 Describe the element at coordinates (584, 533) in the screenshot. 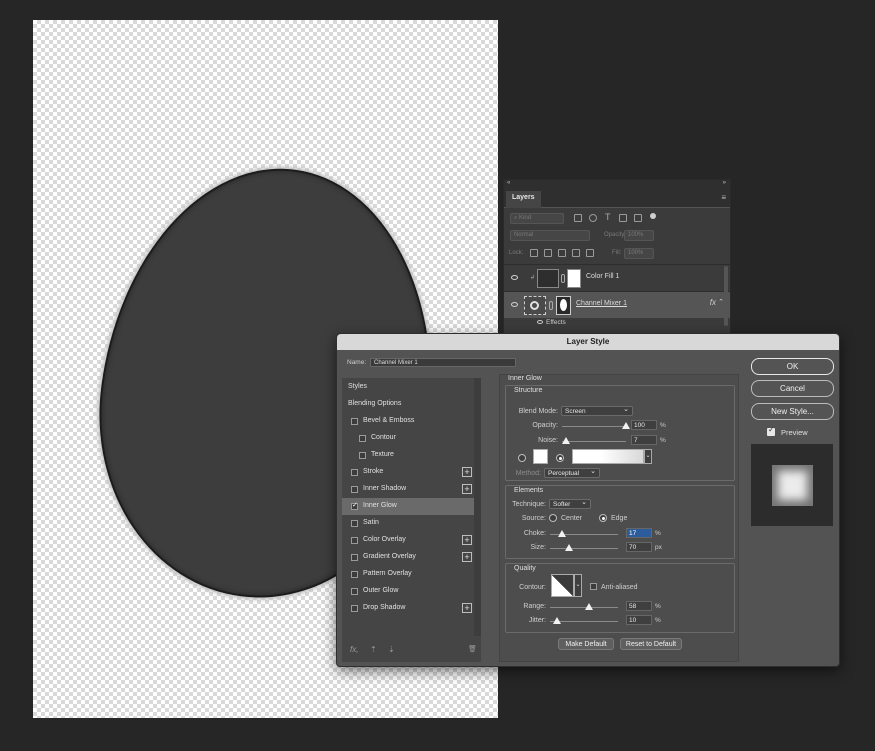

I see `choke-slider` at that location.